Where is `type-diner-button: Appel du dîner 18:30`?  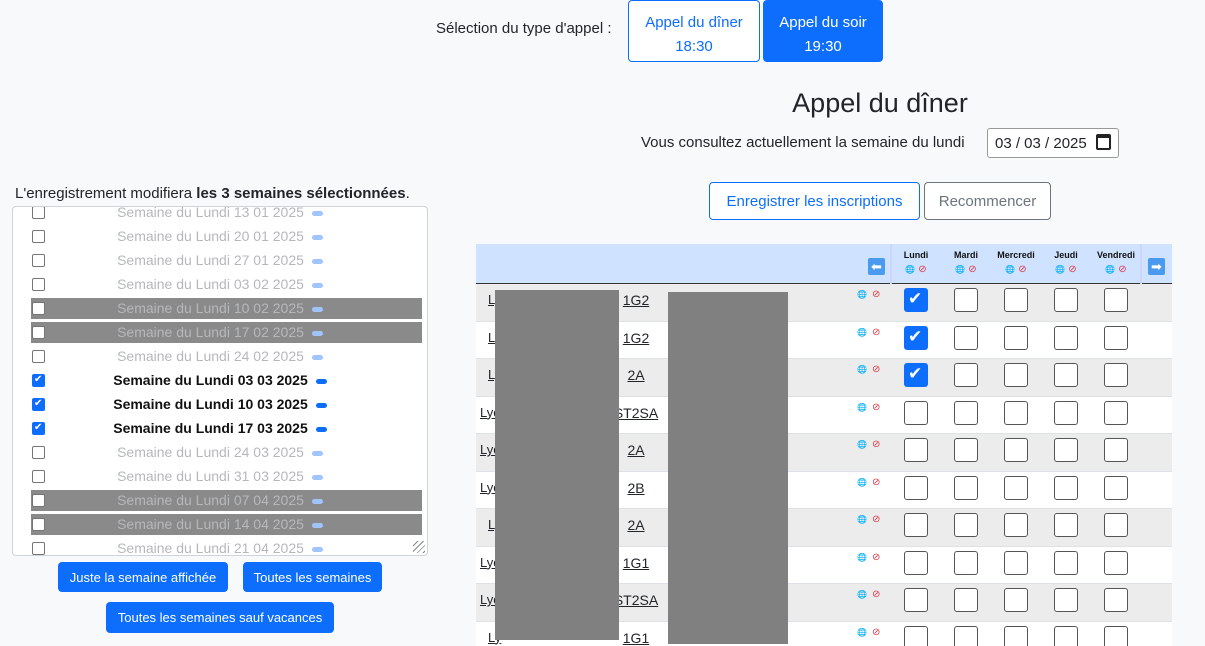 type-diner-button: Appel du dîner 18:30 is located at coordinates (694, 31).